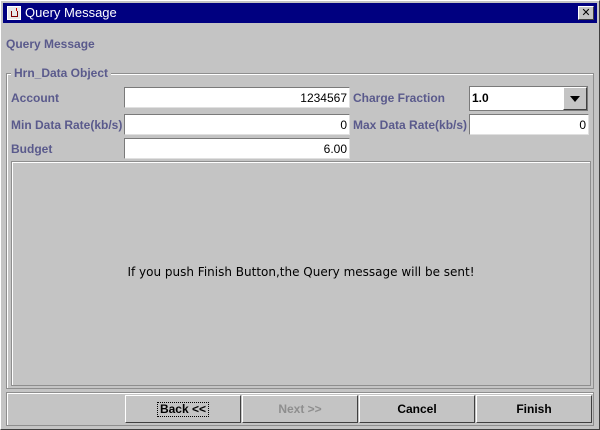 The height and width of the screenshot is (430, 600). I want to click on page-heading: Query Message, so click(50, 44).